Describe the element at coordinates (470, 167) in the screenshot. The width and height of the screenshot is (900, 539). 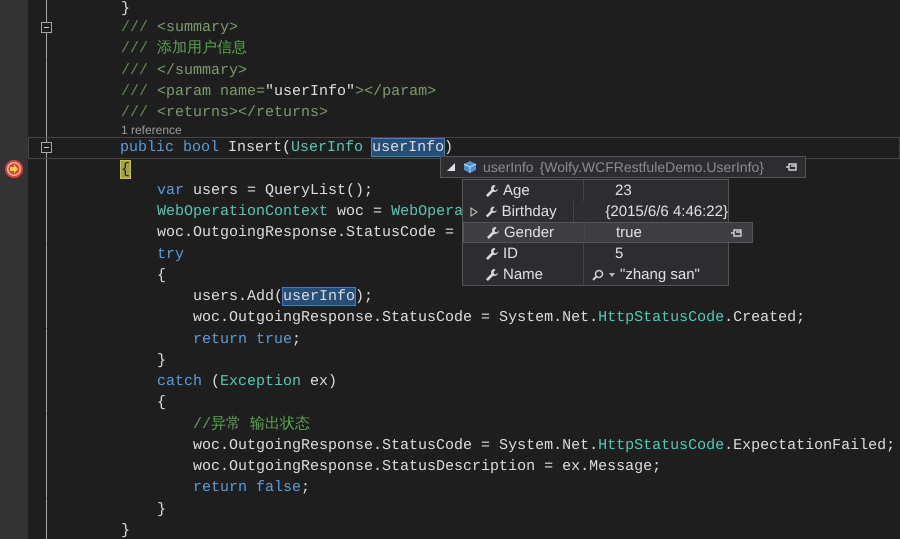
I see `cube-icon` at that location.